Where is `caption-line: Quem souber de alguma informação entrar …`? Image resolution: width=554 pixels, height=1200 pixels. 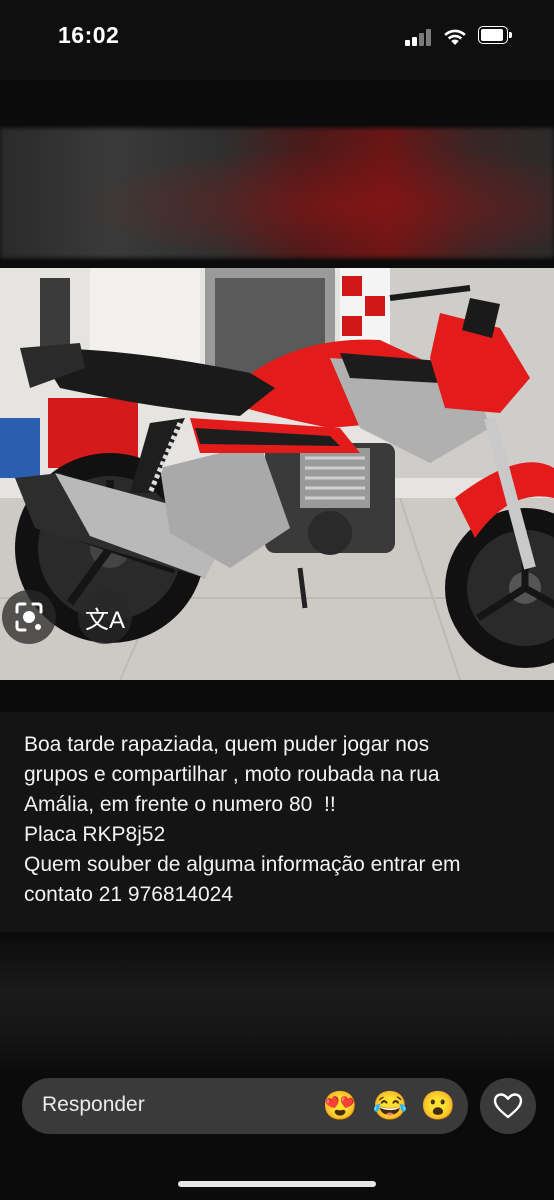
caption-line: Quem souber de alguma informação entrar … is located at coordinates (242, 864).